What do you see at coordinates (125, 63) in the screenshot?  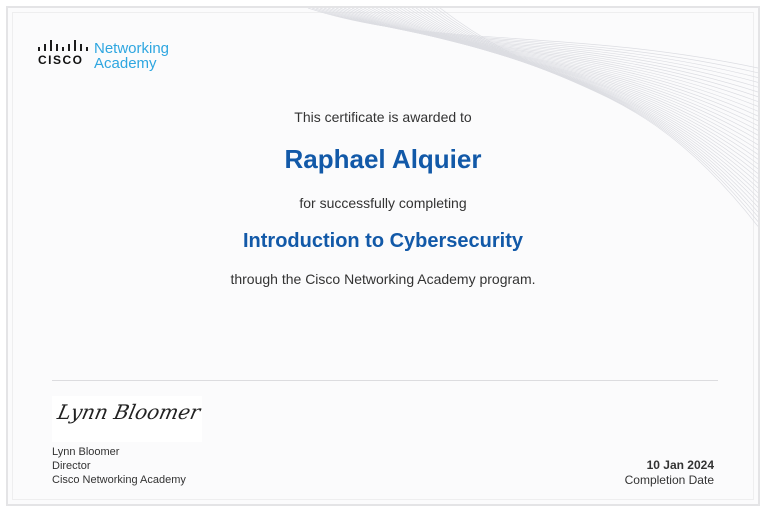 I see `logo-line-academy: Academy` at bounding box center [125, 63].